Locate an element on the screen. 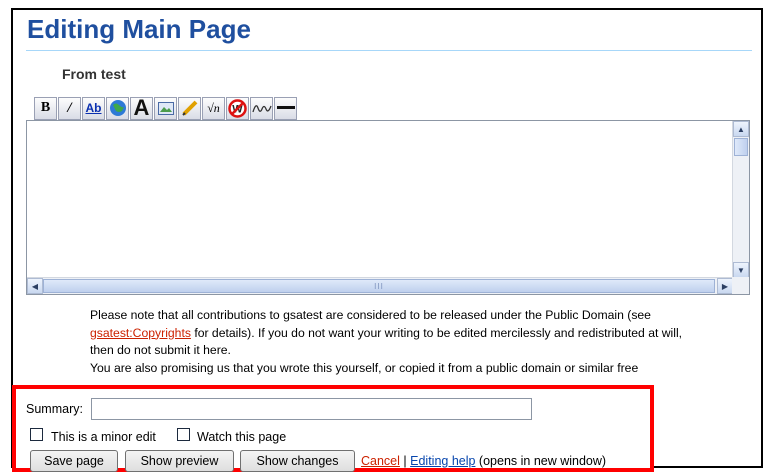 The image size is (775, 475). scroll-grip-icon: III is located at coordinates (379, 286).